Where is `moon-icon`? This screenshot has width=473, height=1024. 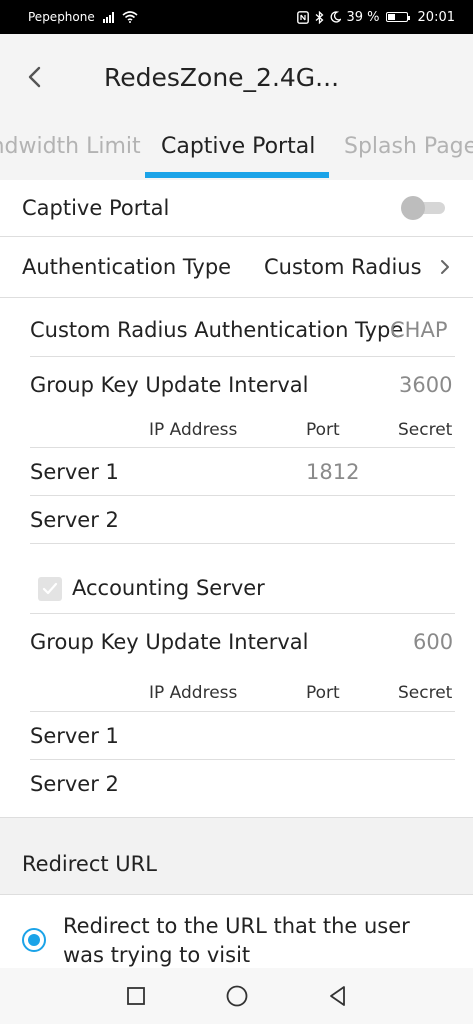
moon-icon is located at coordinates (335, 17).